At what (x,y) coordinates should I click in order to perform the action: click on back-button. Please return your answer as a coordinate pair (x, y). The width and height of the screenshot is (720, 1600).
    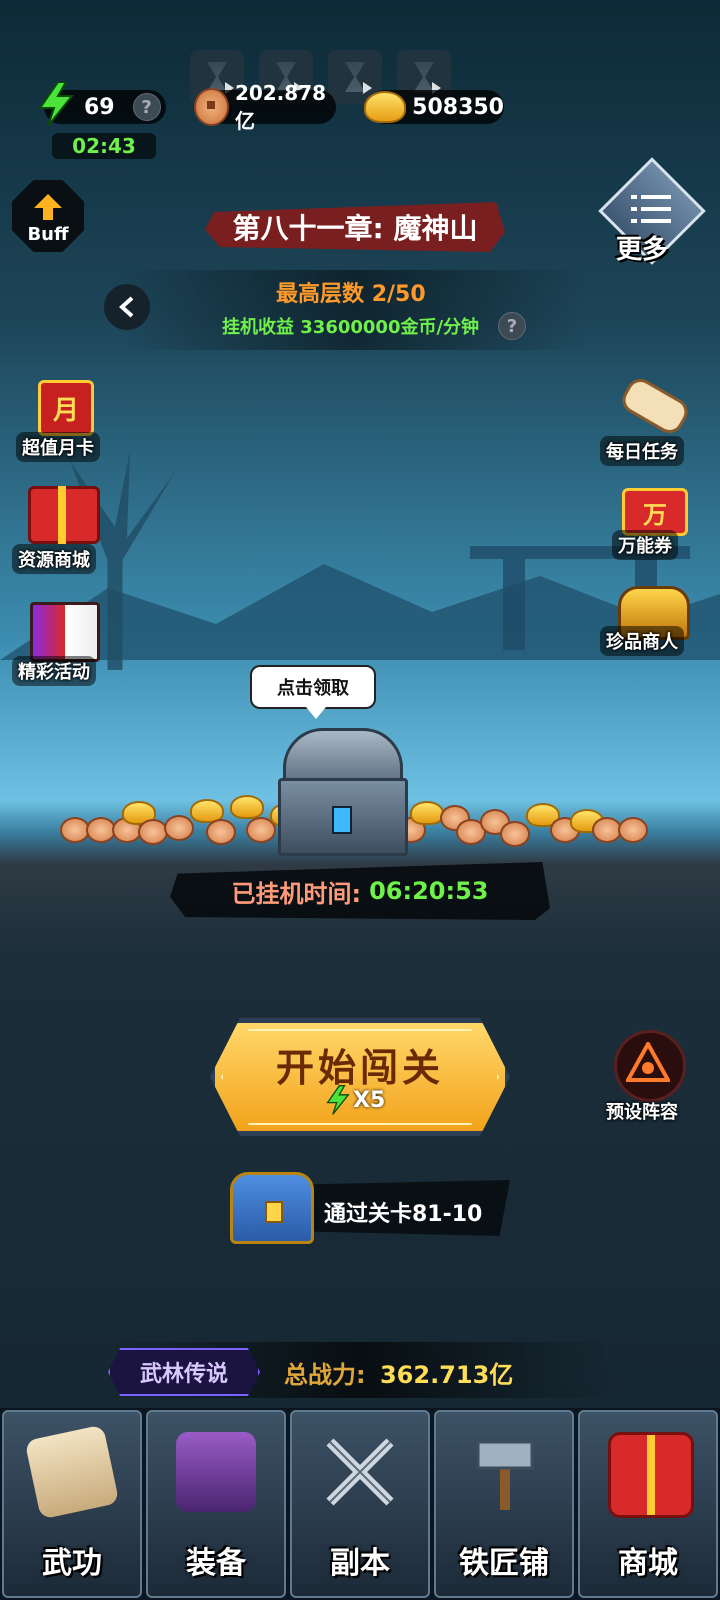
    Looking at the image, I should click on (127, 307).